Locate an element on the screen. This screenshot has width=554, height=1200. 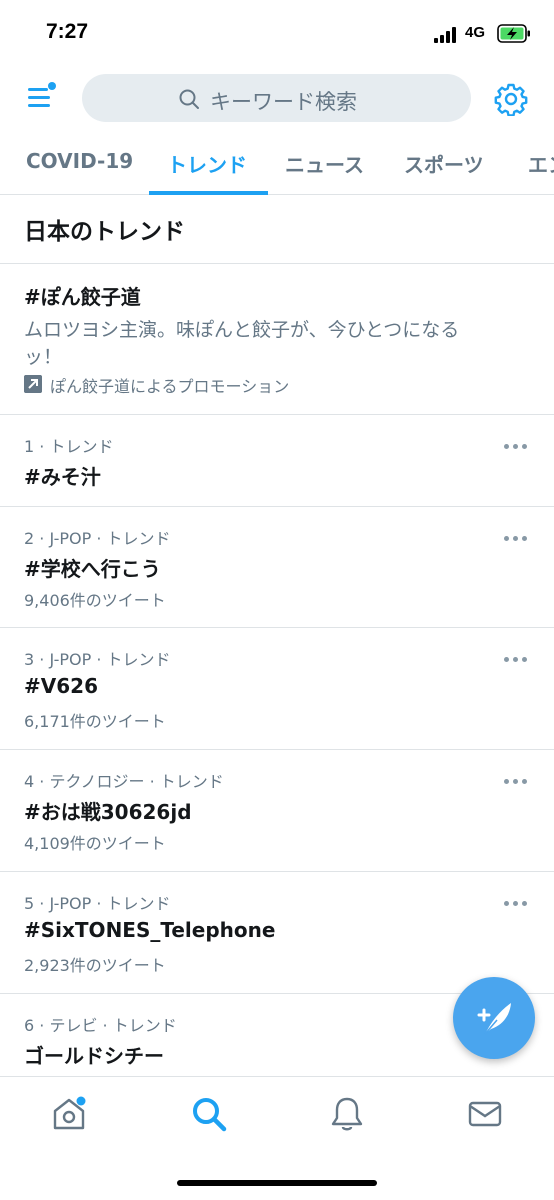
top-bar: キーワード検索 is located at coordinates (277, 97).